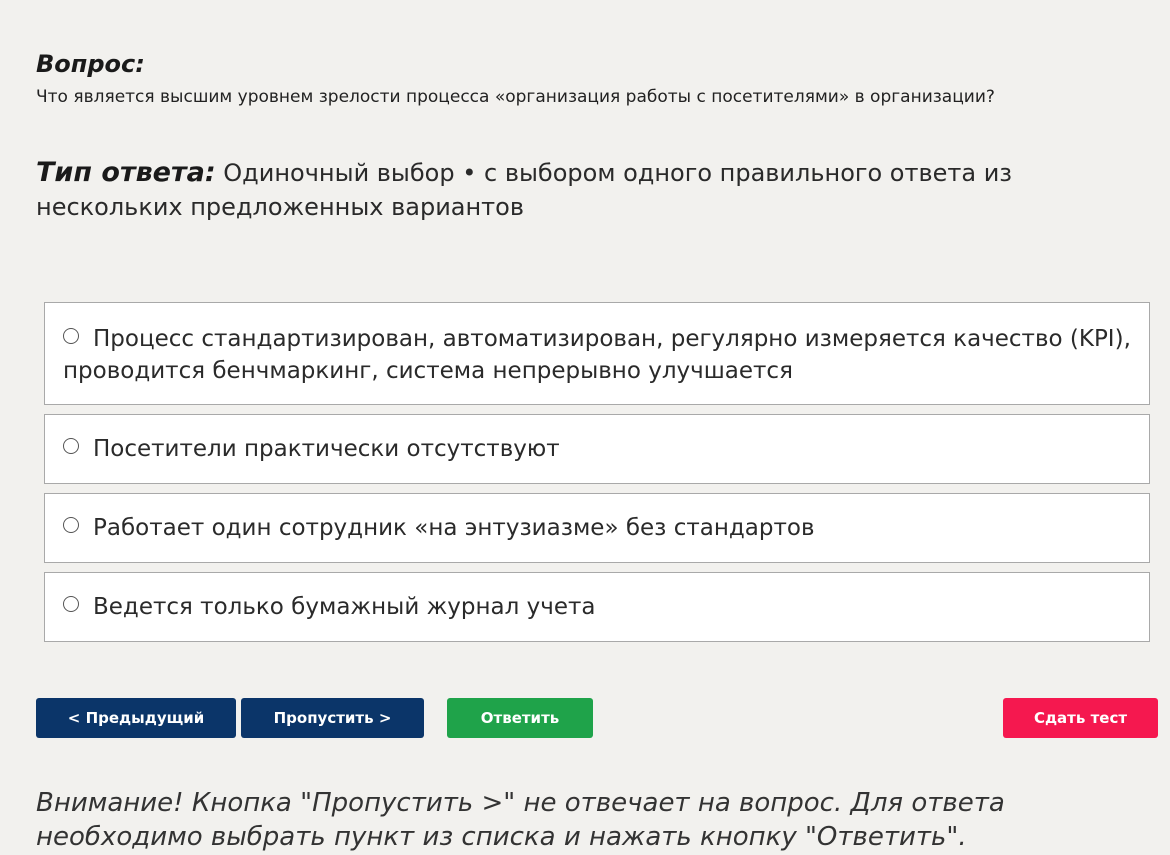  I want to click on option-label: Ведется только бумажный журнал учета, so click(344, 607).